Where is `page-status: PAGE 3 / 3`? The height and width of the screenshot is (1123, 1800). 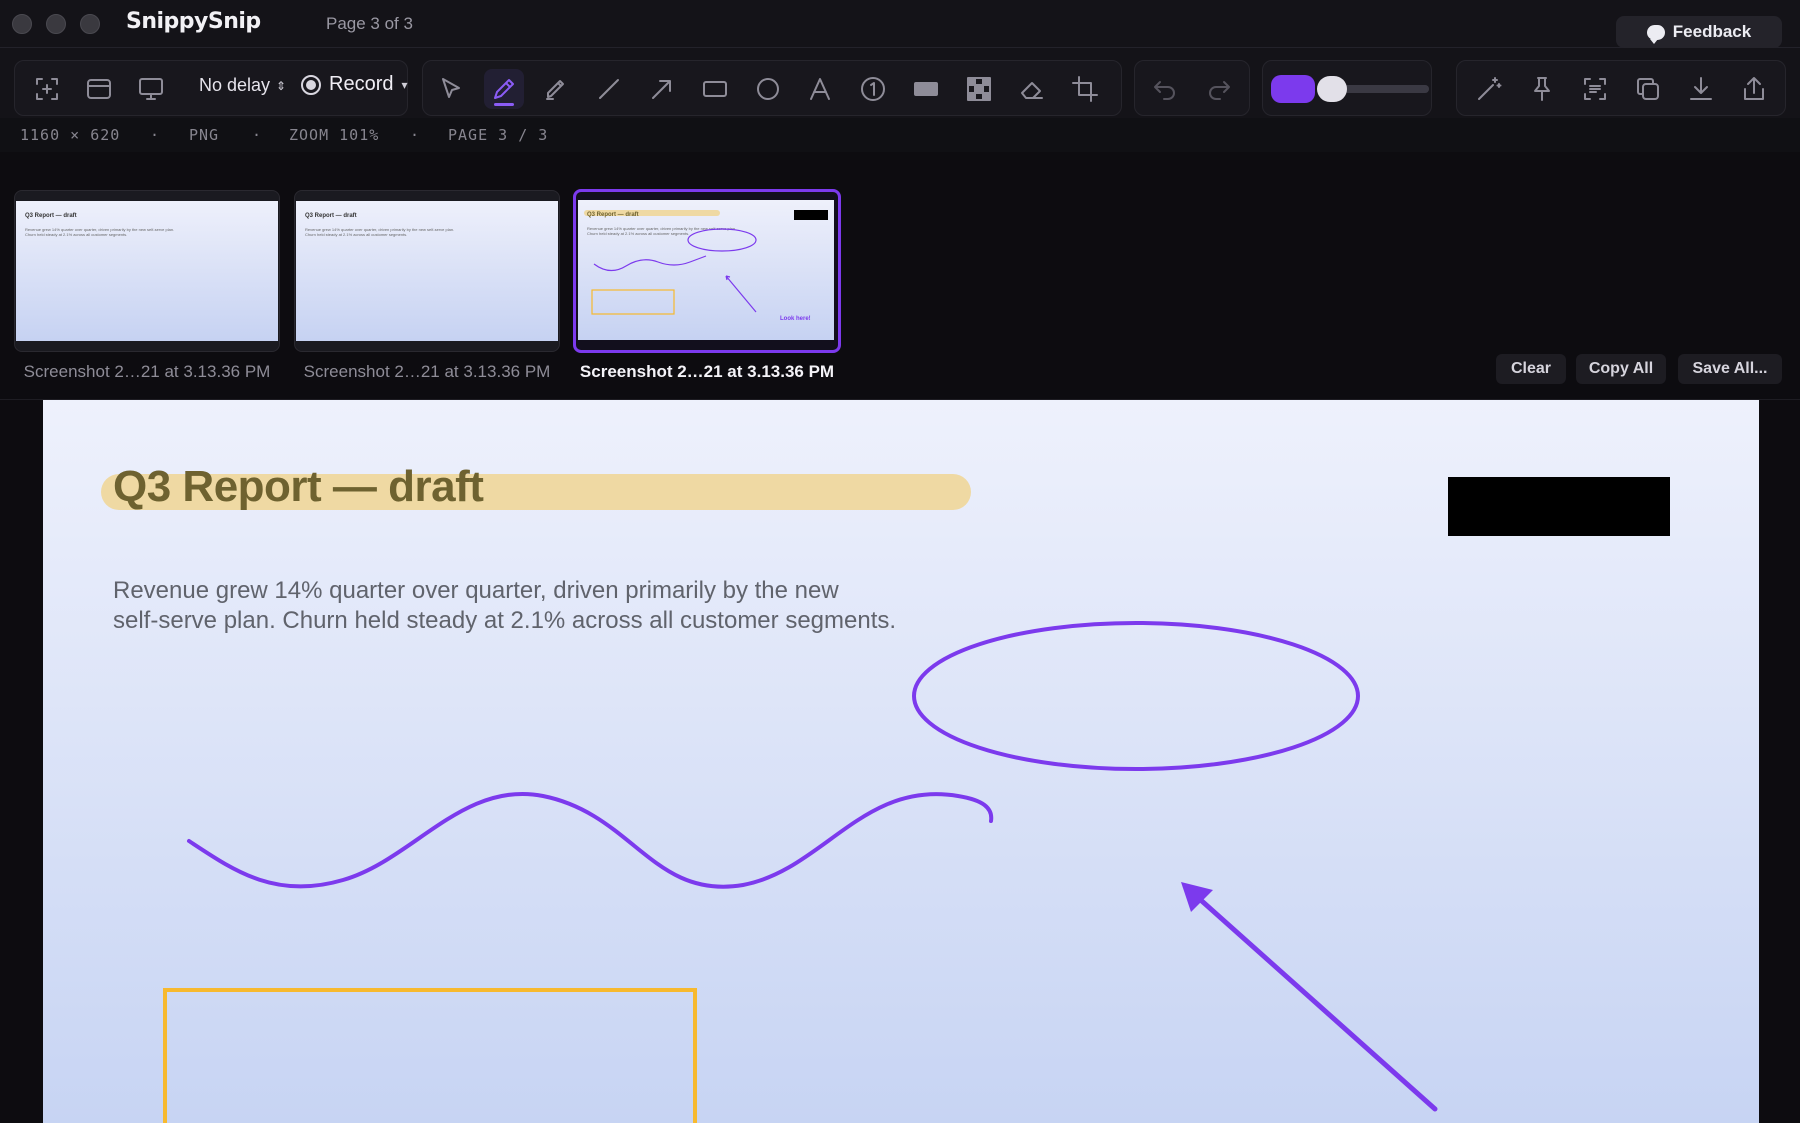 page-status: PAGE 3 / 3 is located at coordinates (498, 135).